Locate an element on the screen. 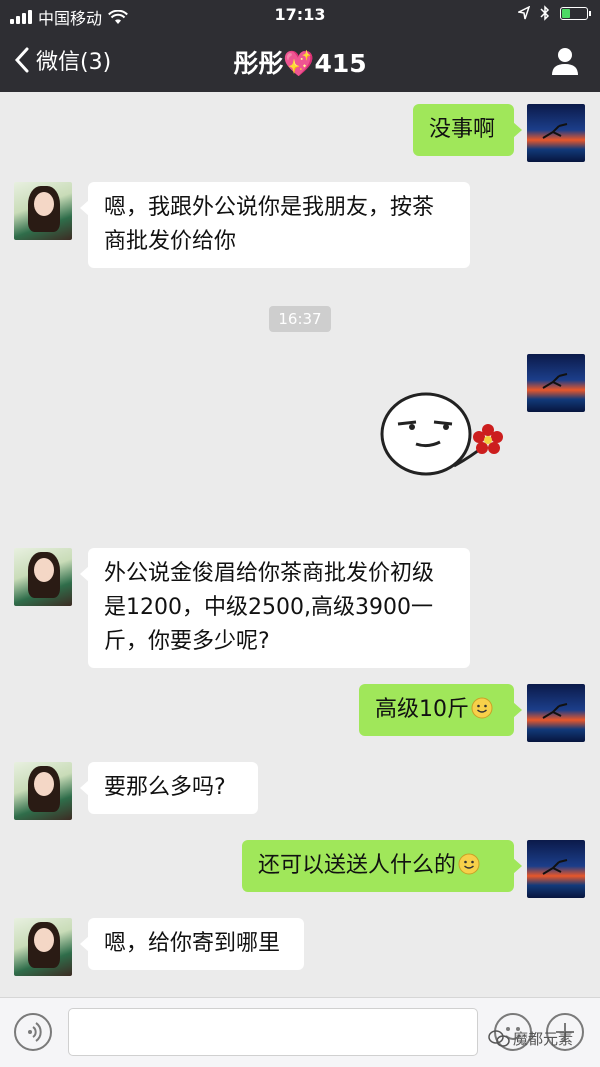 This screenshot has width=600, height=1067. status-bar: 中国移动 17:13 is located at coordinates (300, 15).